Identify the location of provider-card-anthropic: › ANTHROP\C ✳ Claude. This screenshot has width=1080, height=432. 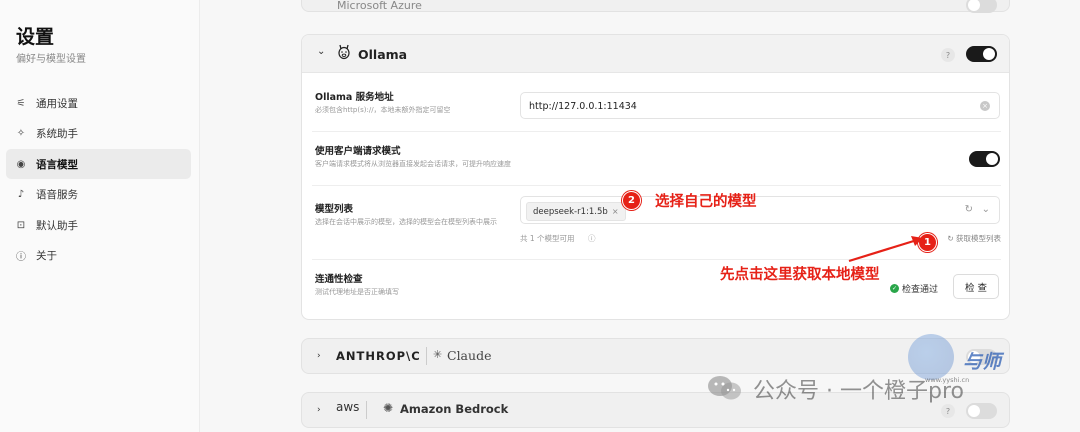
(655, 356).